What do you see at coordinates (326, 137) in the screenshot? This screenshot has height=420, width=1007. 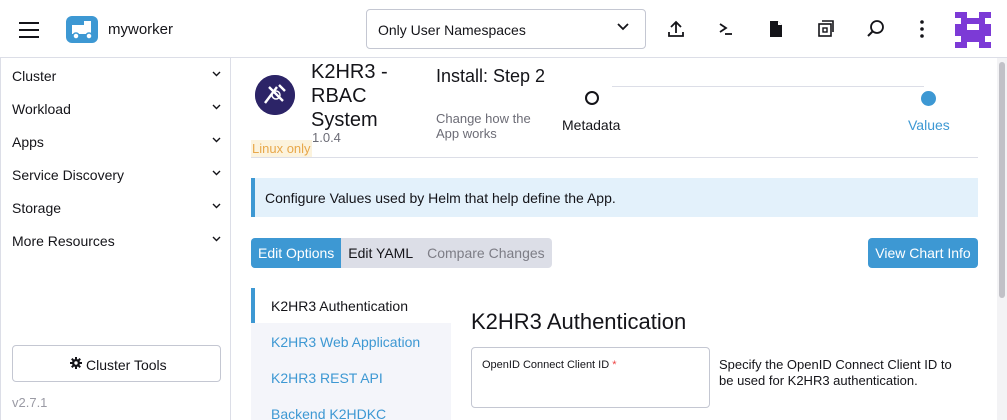 I see `app-version: 1.0.4` at bounding box center [326, 137].